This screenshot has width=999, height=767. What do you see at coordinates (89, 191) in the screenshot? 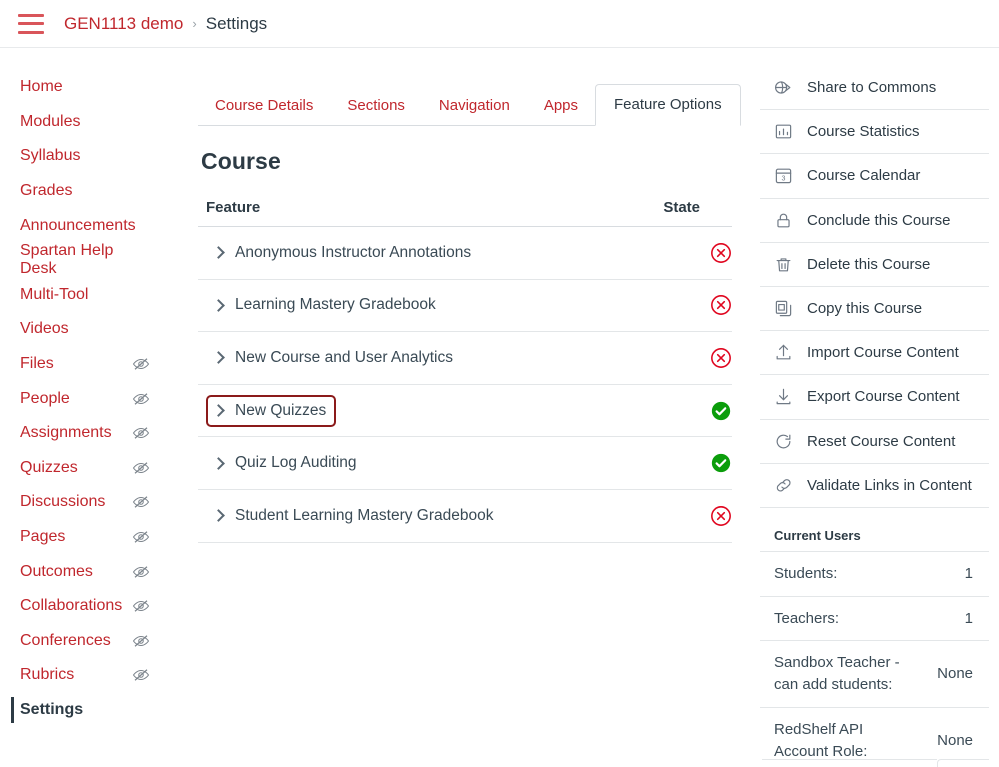
I see `sidebar-item-grades: Grades` at bounding box center [89, 191].